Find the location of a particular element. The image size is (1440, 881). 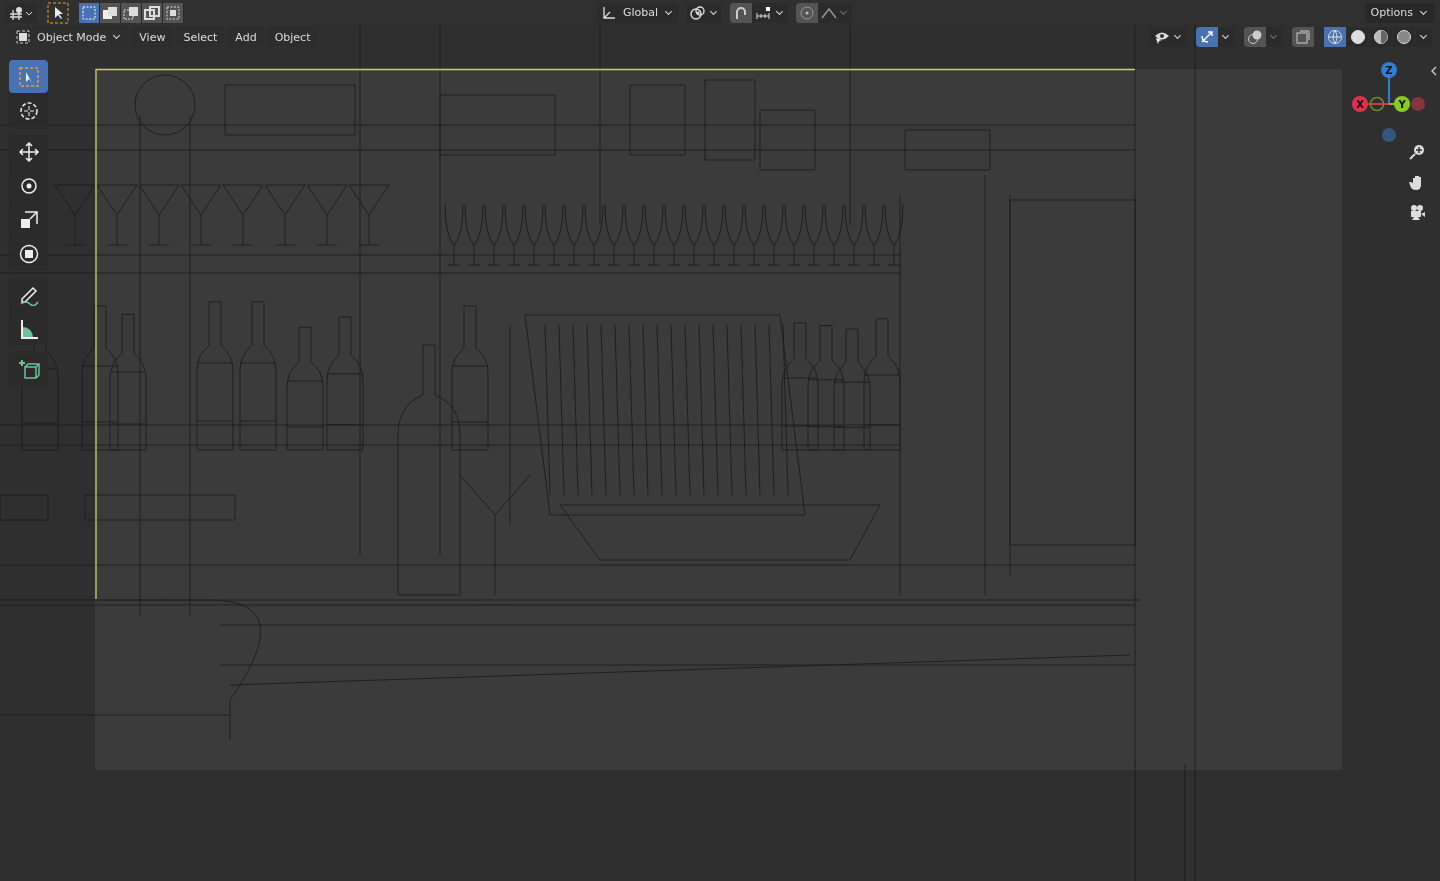

pivot-point-dropdown is located at coordinates (704, 12).